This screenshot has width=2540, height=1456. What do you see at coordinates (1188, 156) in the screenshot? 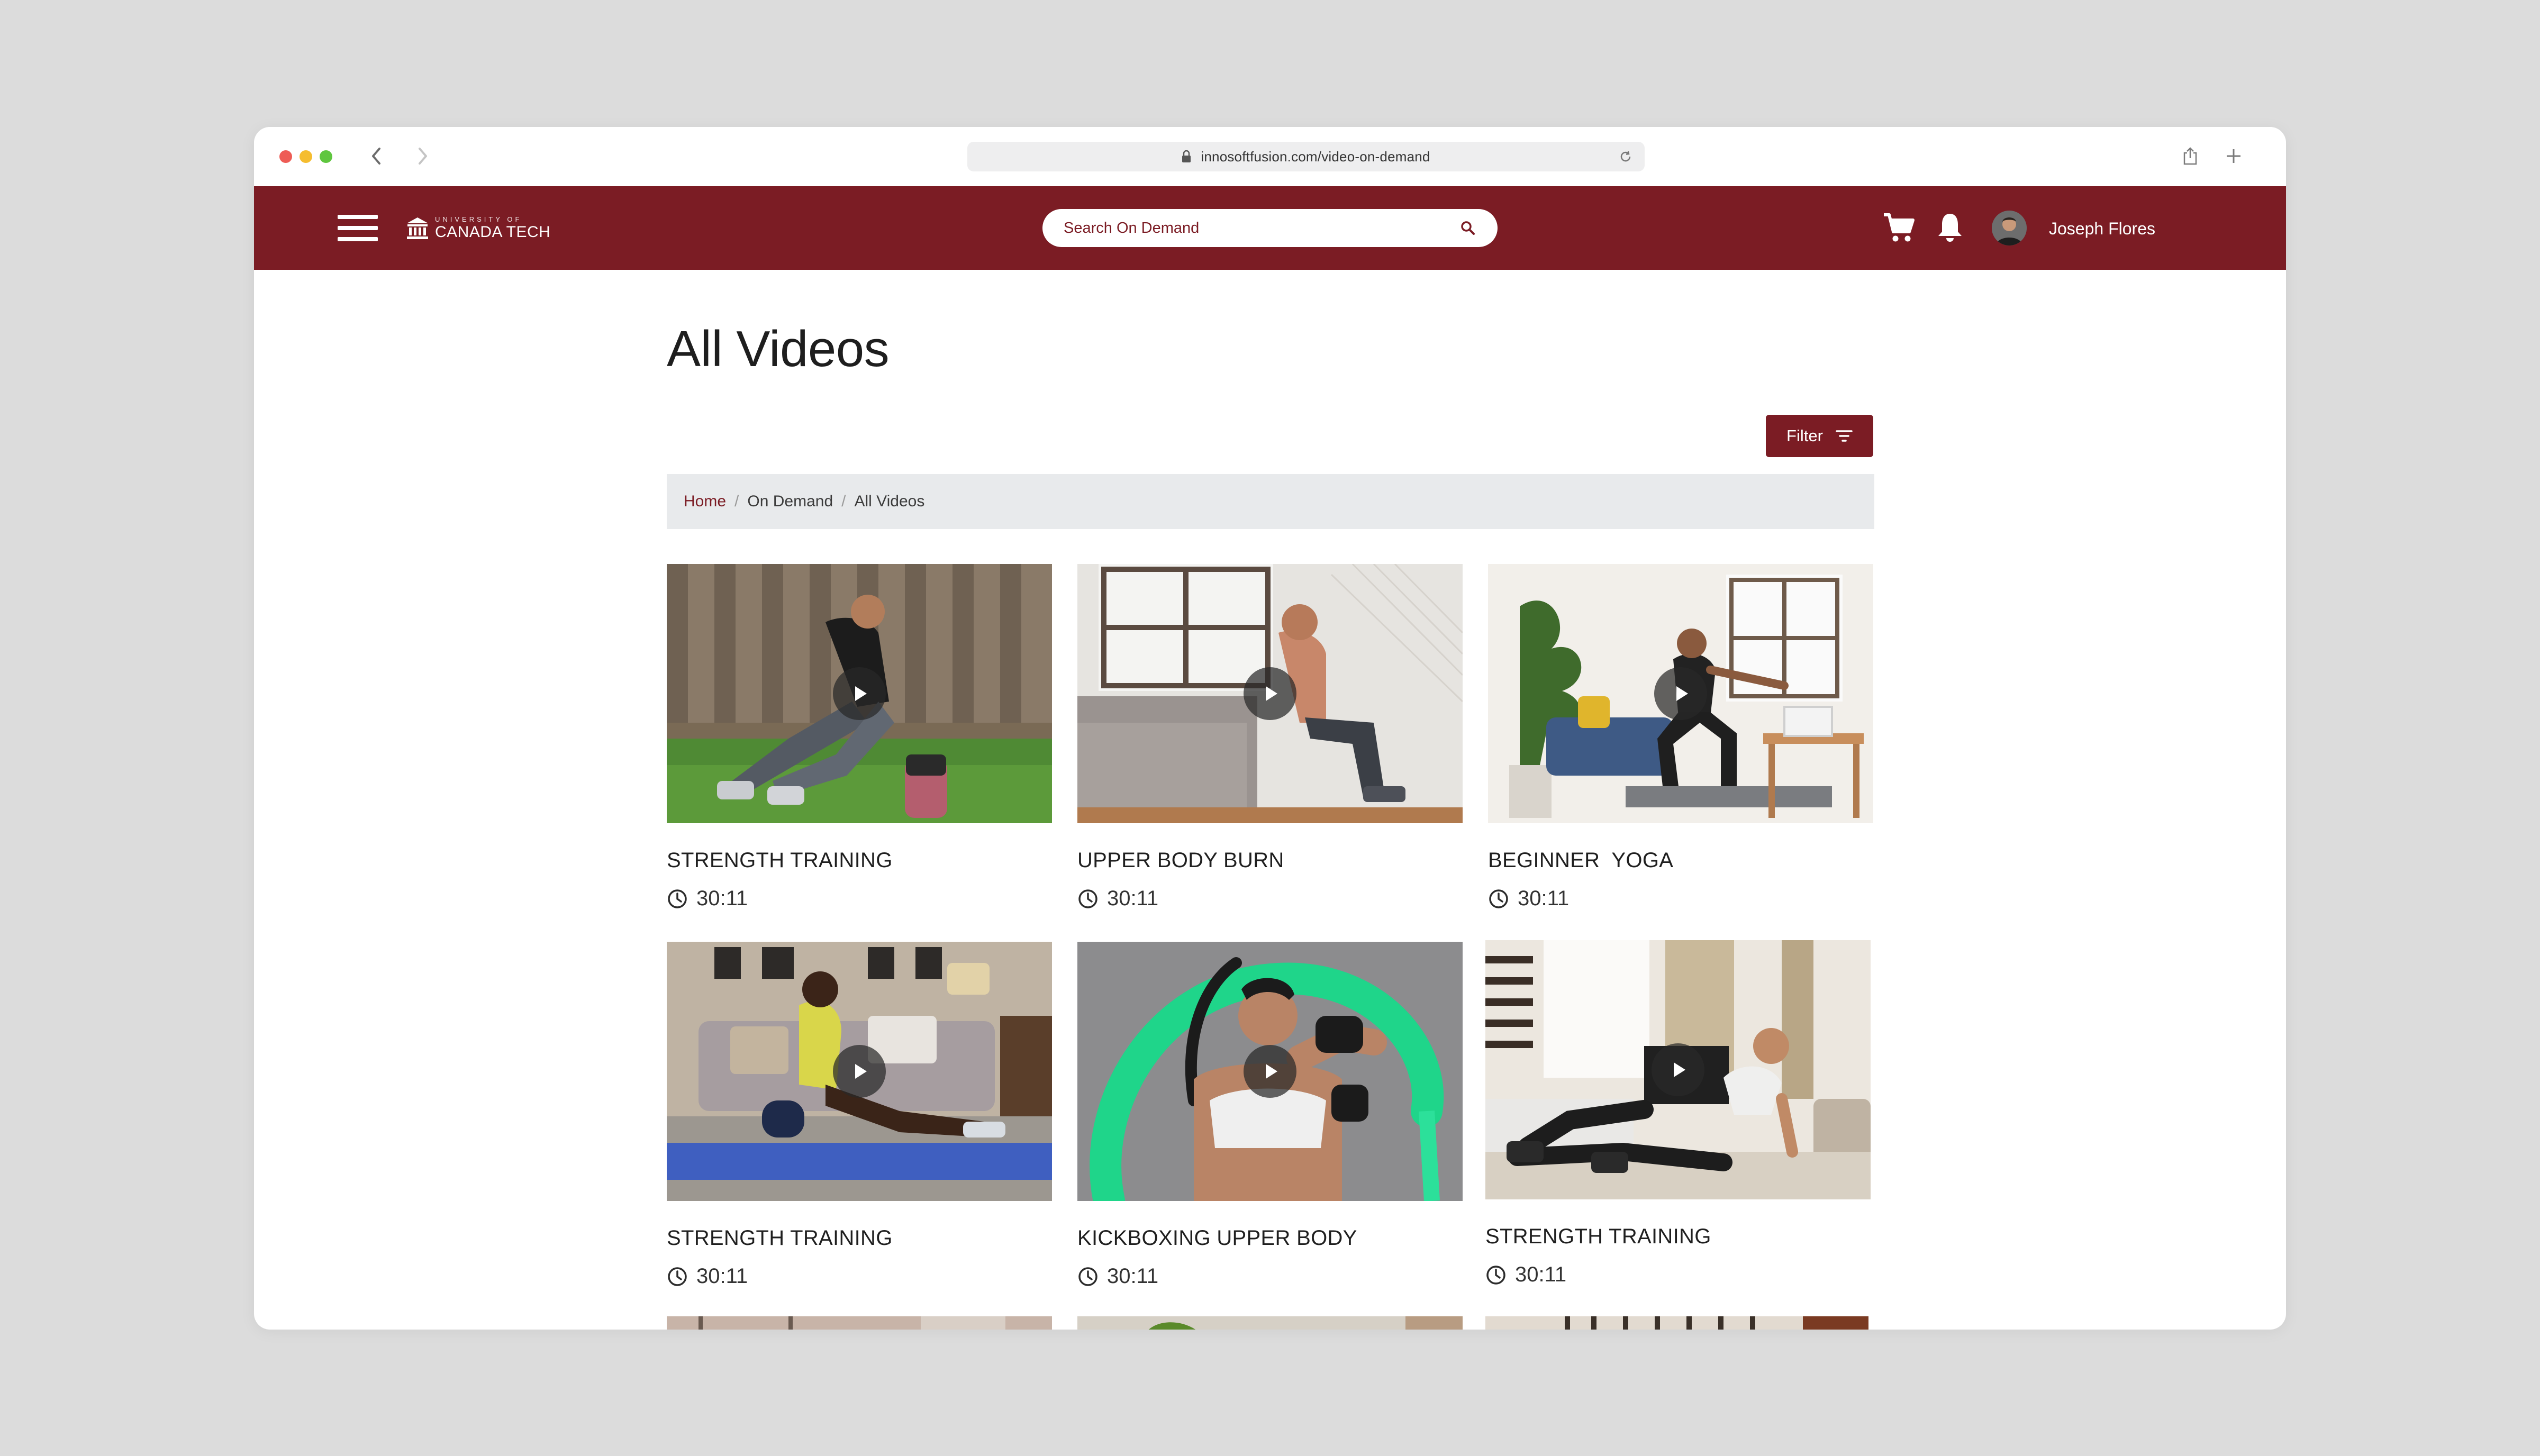
I see `lock-icon` at bounding box center [1188, 156].